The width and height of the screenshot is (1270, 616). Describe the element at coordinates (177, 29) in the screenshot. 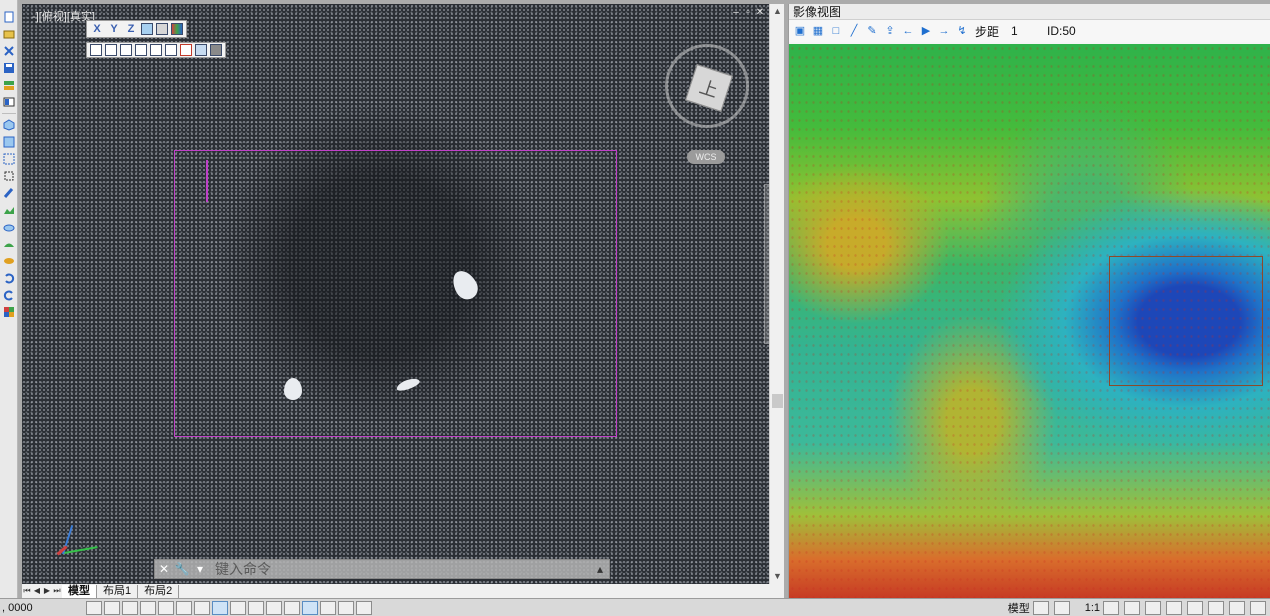

I see `color-mode-icon` at that location.